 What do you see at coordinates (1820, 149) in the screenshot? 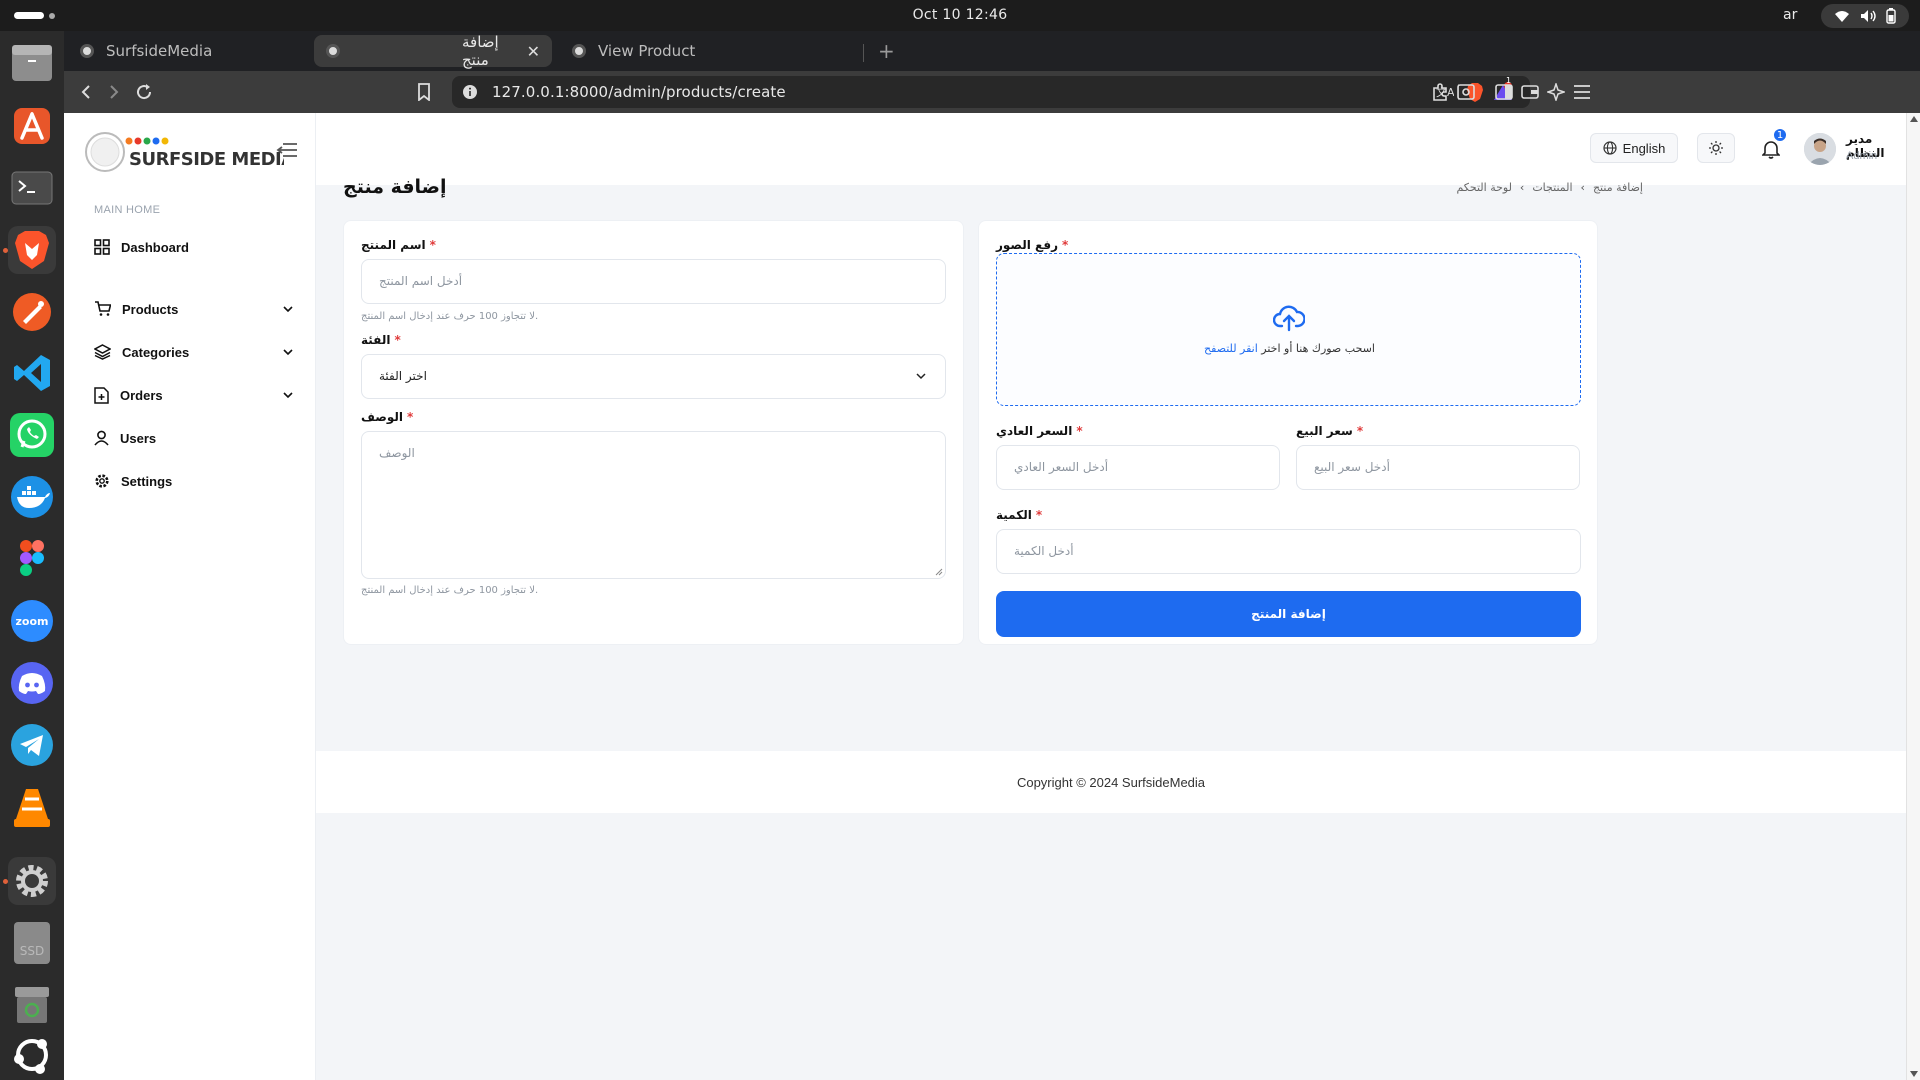
I see `avatar` at bounding box center [1820, 149].